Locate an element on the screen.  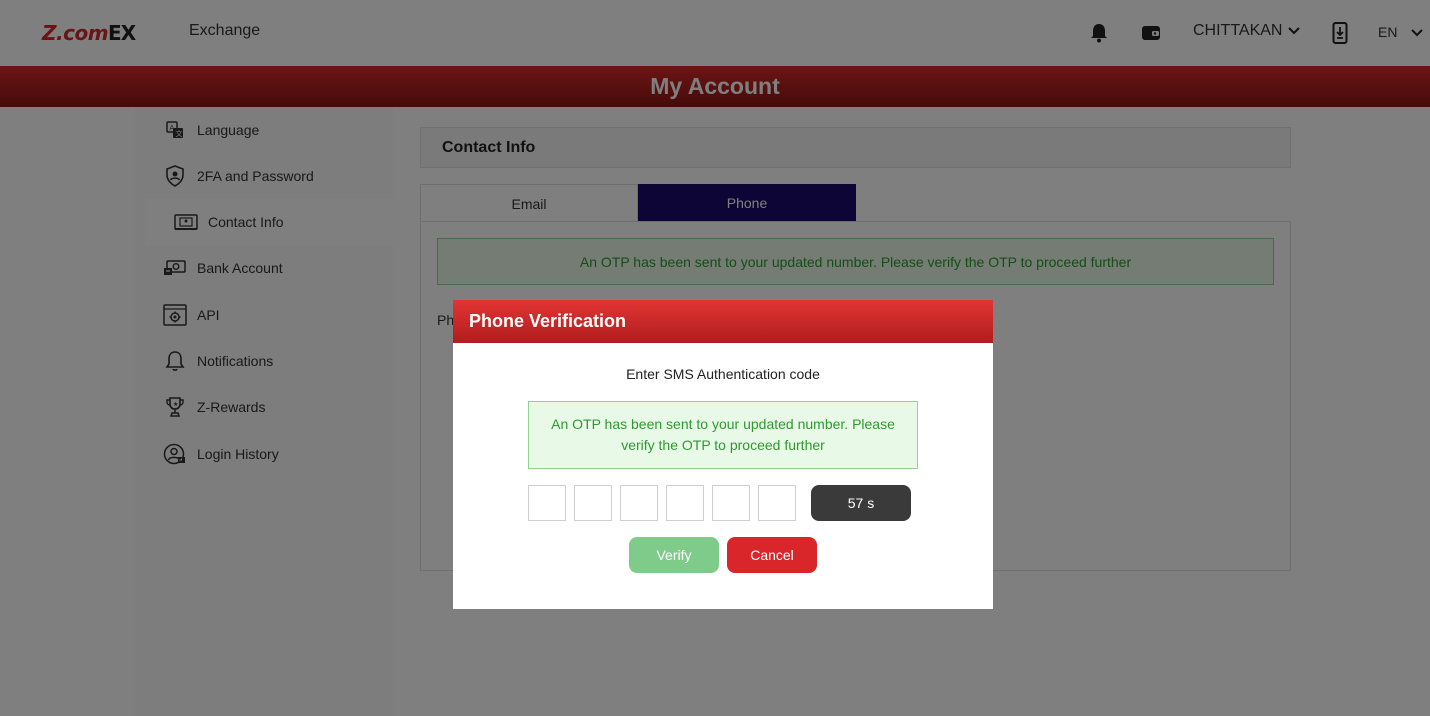
modal-header: Phone Verification is located at coordinates (723, 321).